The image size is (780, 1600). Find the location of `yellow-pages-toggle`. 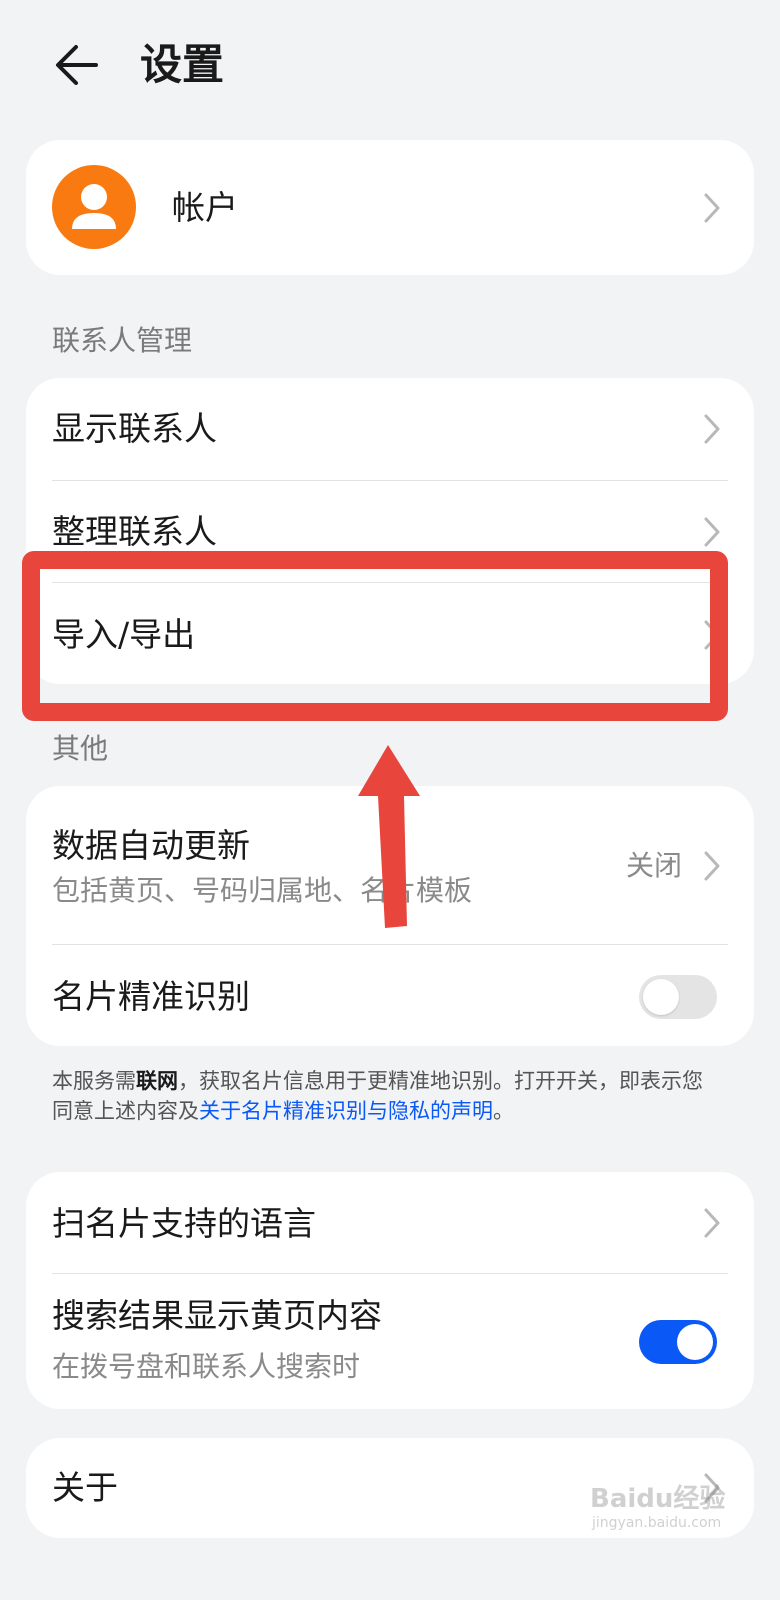

yellow-pages-toggle is located at coordinates (678, 1342).